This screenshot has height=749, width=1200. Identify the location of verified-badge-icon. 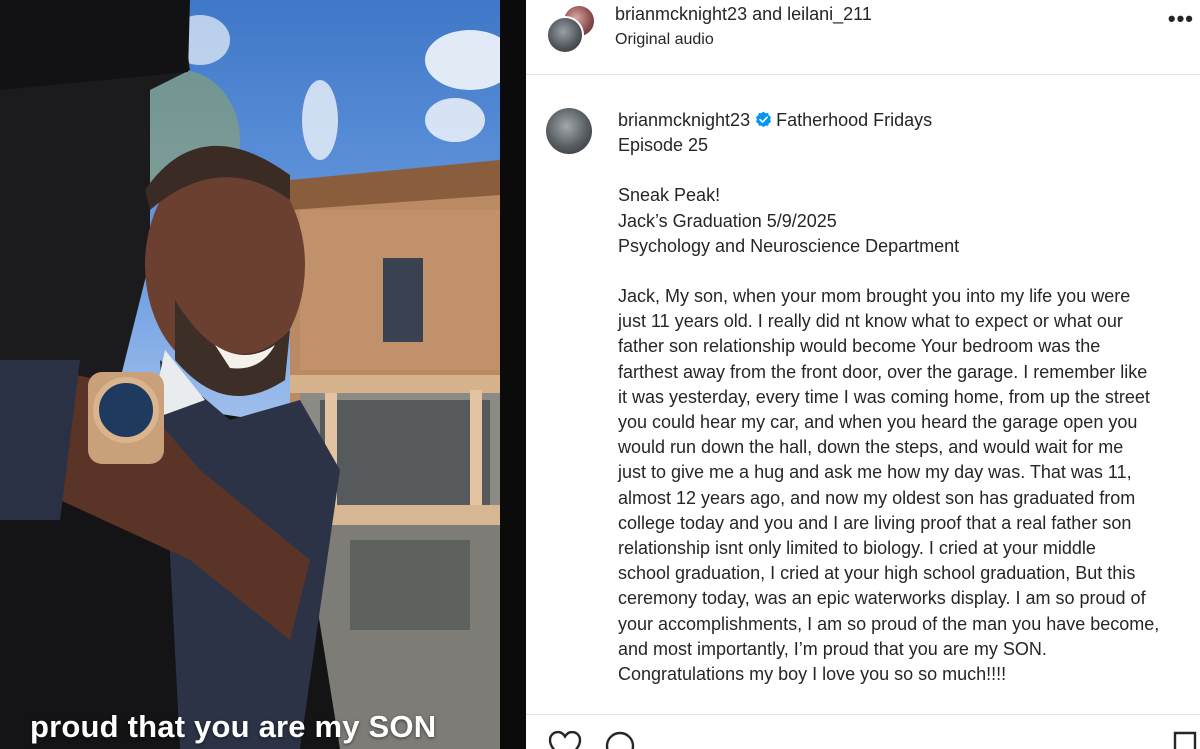
(764, 119).